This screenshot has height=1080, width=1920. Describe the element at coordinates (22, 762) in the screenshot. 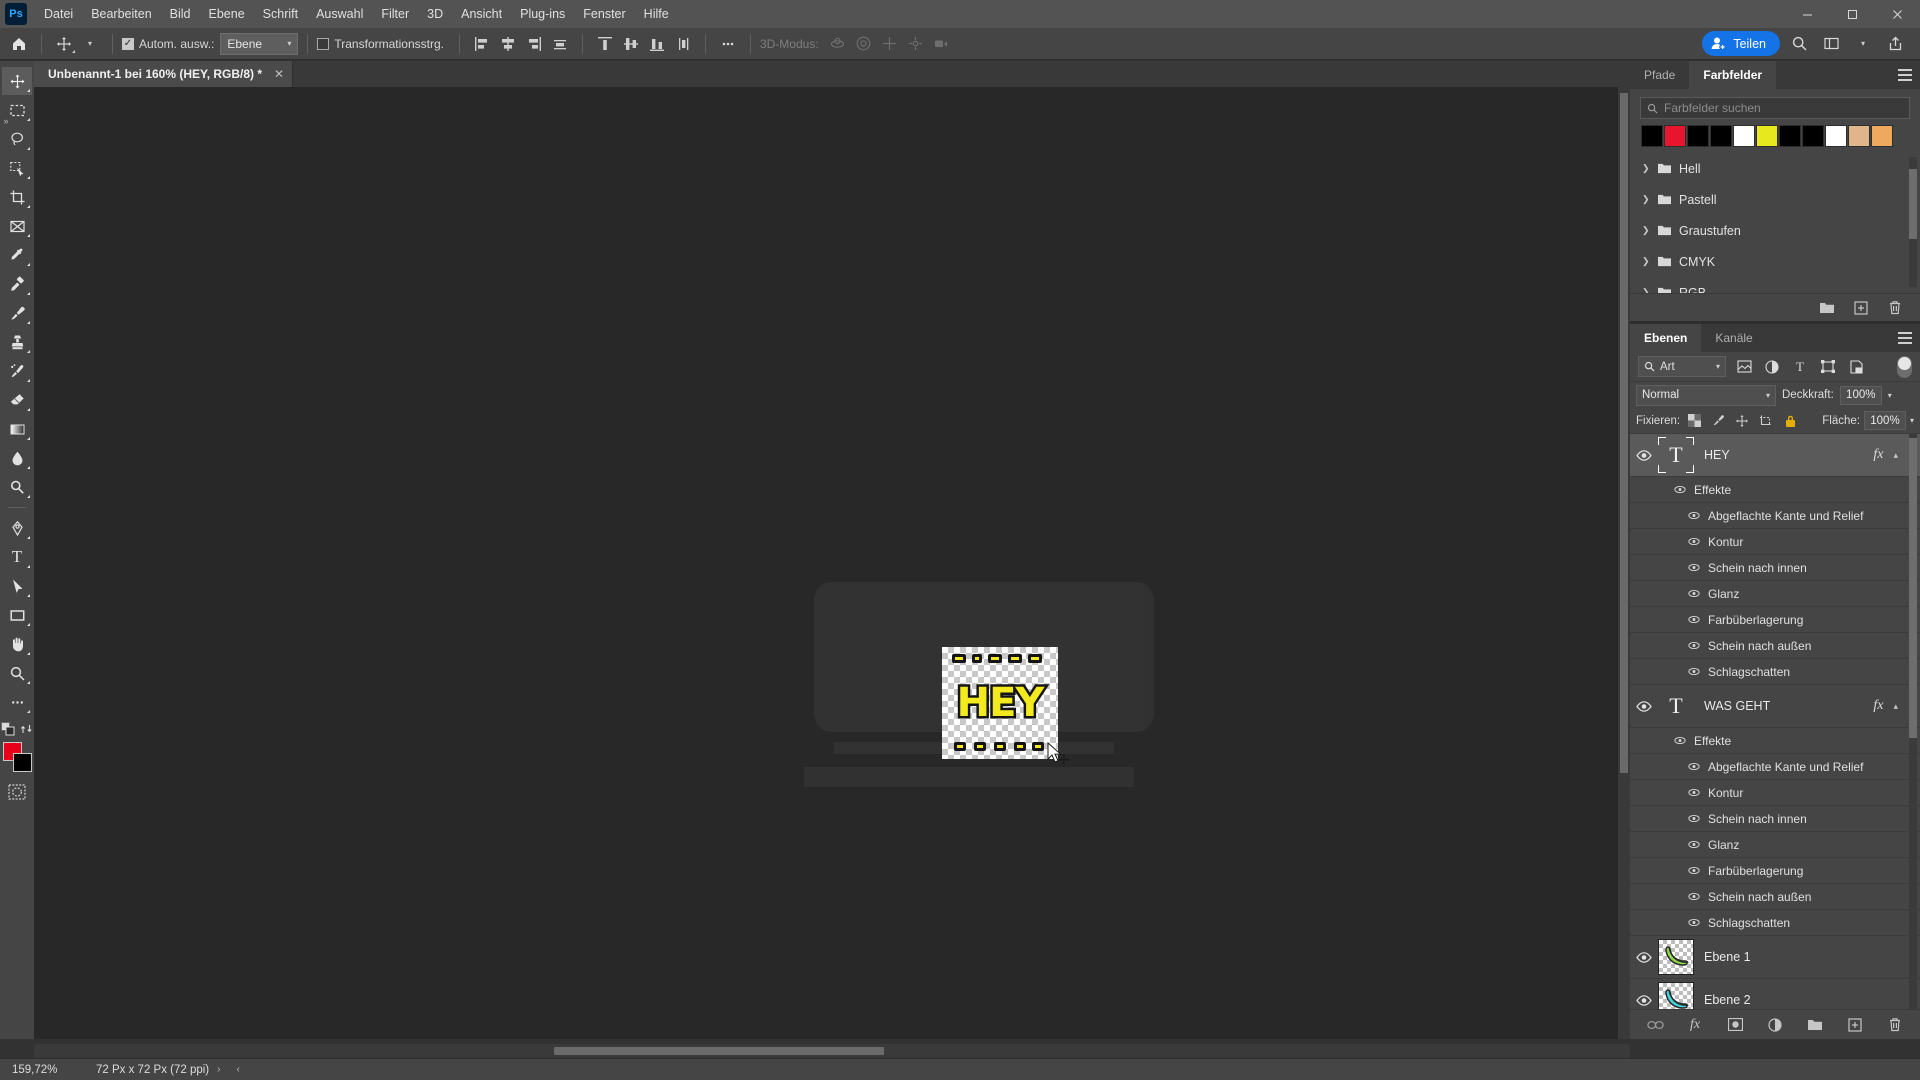

I see `background-color-swatch` at that location.